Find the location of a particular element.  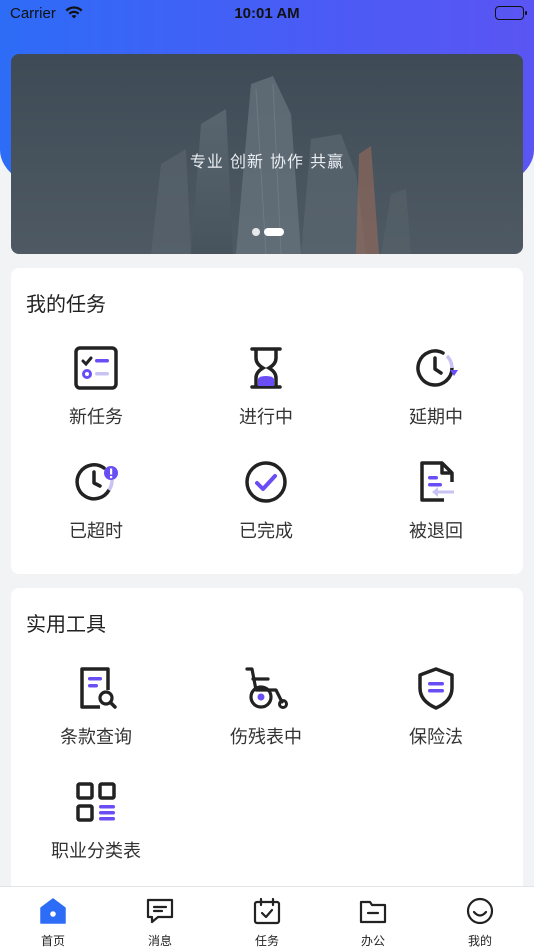

tab-tasks: 任务 is located at coordinates (267, 918).